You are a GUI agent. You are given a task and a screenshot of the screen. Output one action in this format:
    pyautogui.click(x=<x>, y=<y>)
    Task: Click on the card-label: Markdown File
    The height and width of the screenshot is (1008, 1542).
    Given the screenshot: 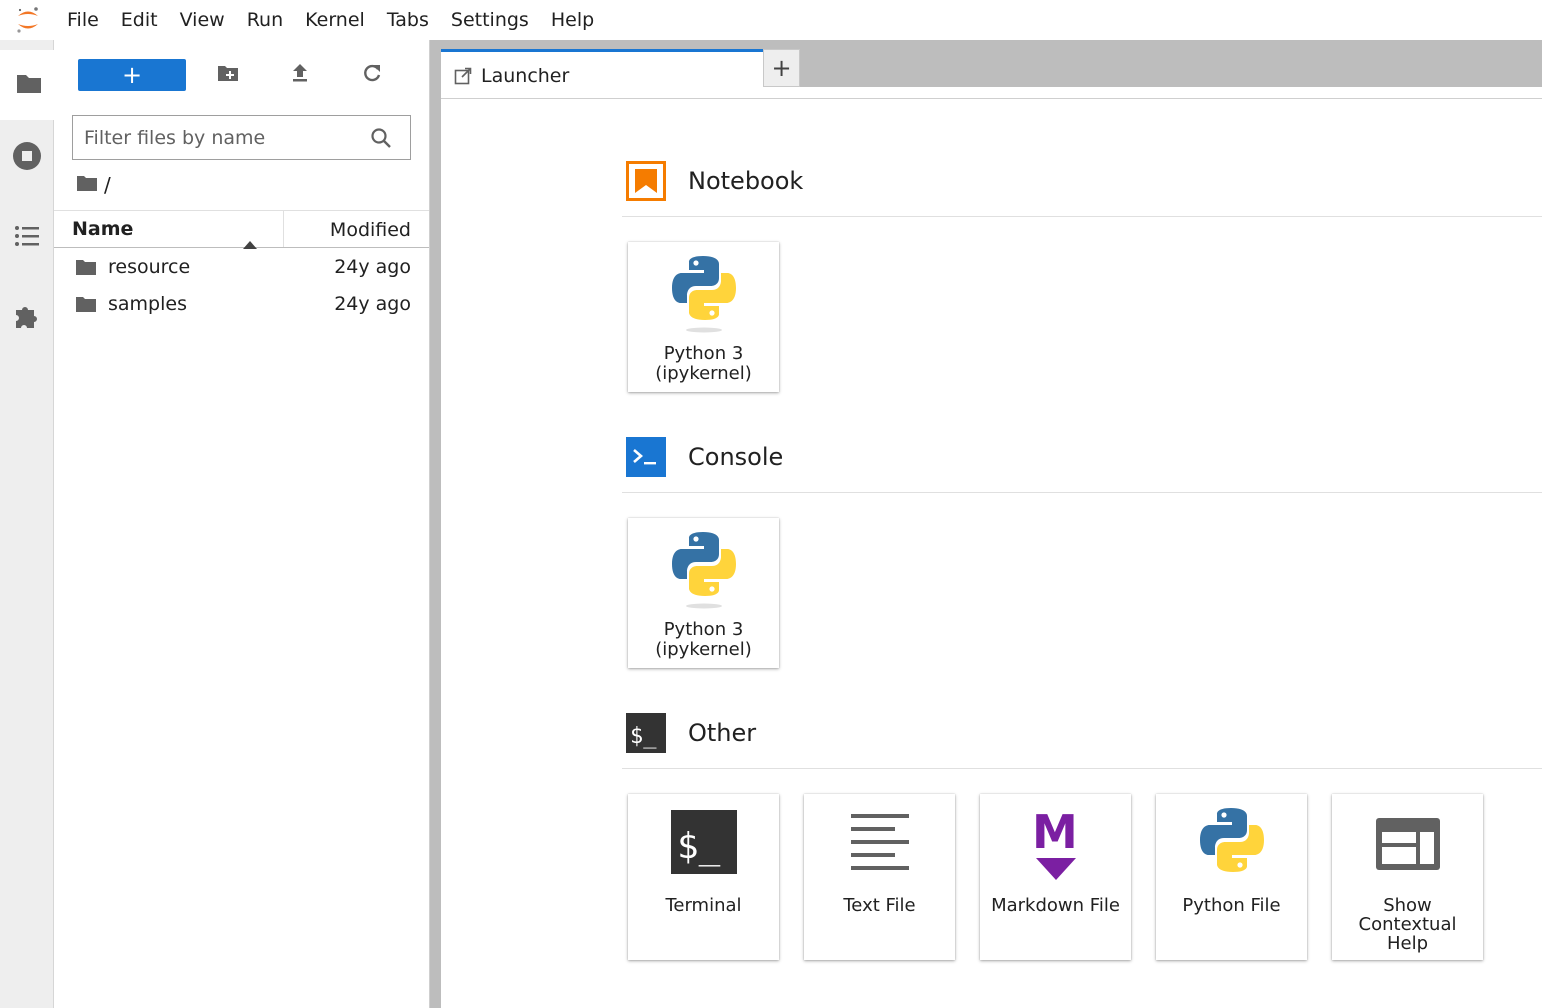 What is the action you would take?
    pyautogui.click(x=1055, y=905)
    